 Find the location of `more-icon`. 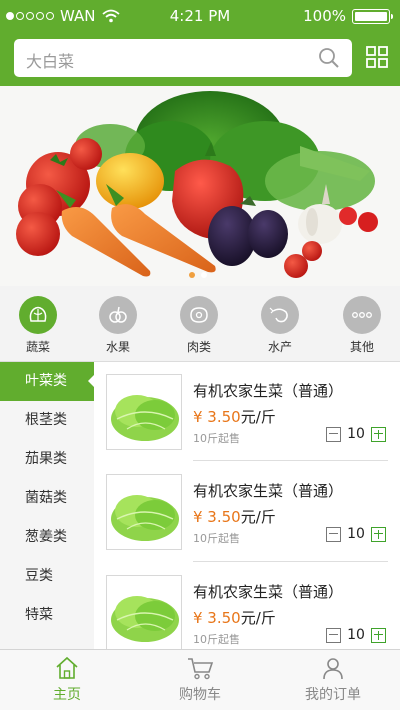

more-icon is located at coordinates (362, 315).